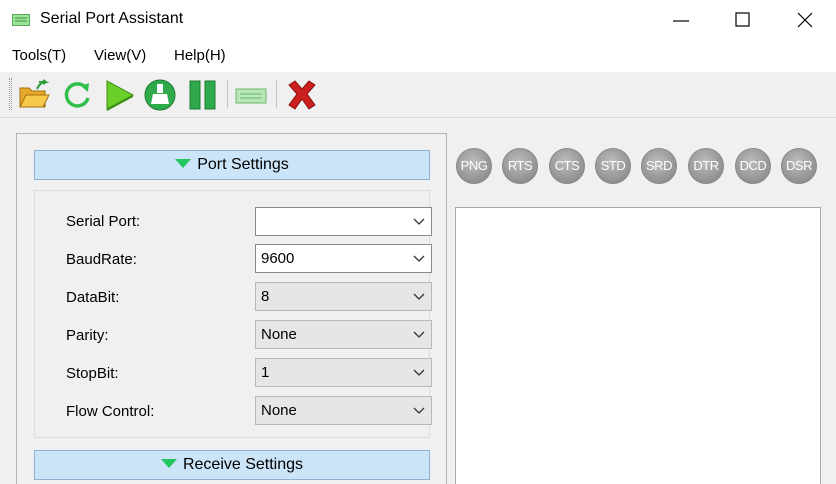 The image size is (836, 484). I want to click on flow-control-select: None, so click(343, 410).